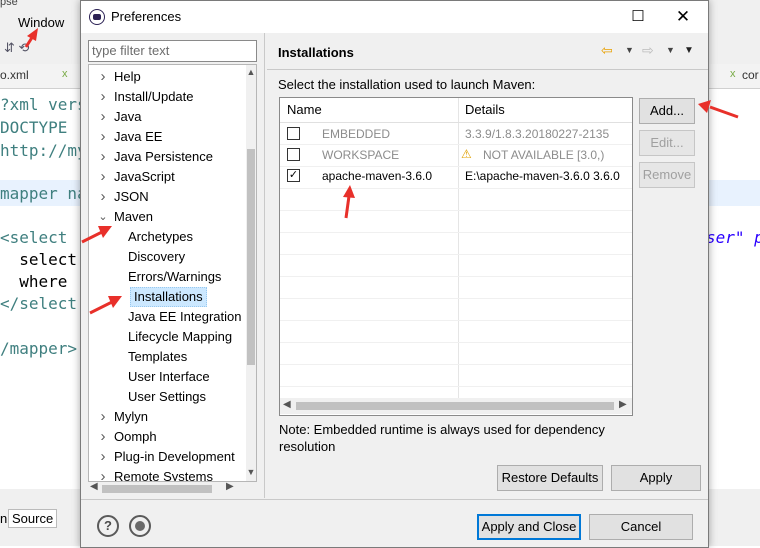  Describe the element at coordinates (101, 307) in the screenshot. I see `arrow-installations` at that location.